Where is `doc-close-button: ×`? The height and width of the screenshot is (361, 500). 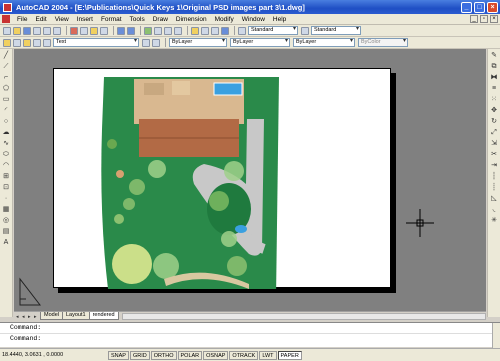
doc-close-button: × is located at coordinates (494, 19).